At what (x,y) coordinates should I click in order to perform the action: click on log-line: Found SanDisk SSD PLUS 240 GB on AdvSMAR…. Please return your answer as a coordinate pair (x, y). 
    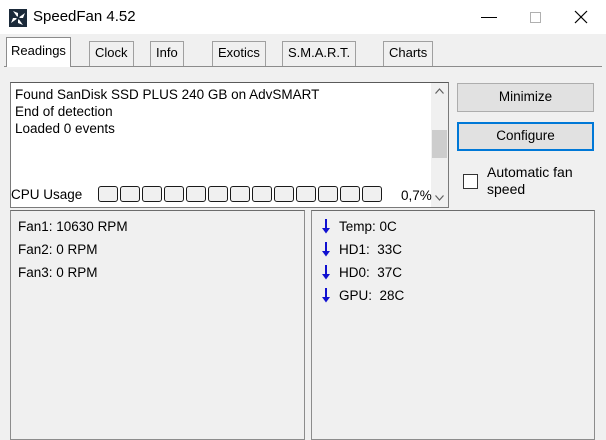
    Looking at the image, I should click on (167, 94).